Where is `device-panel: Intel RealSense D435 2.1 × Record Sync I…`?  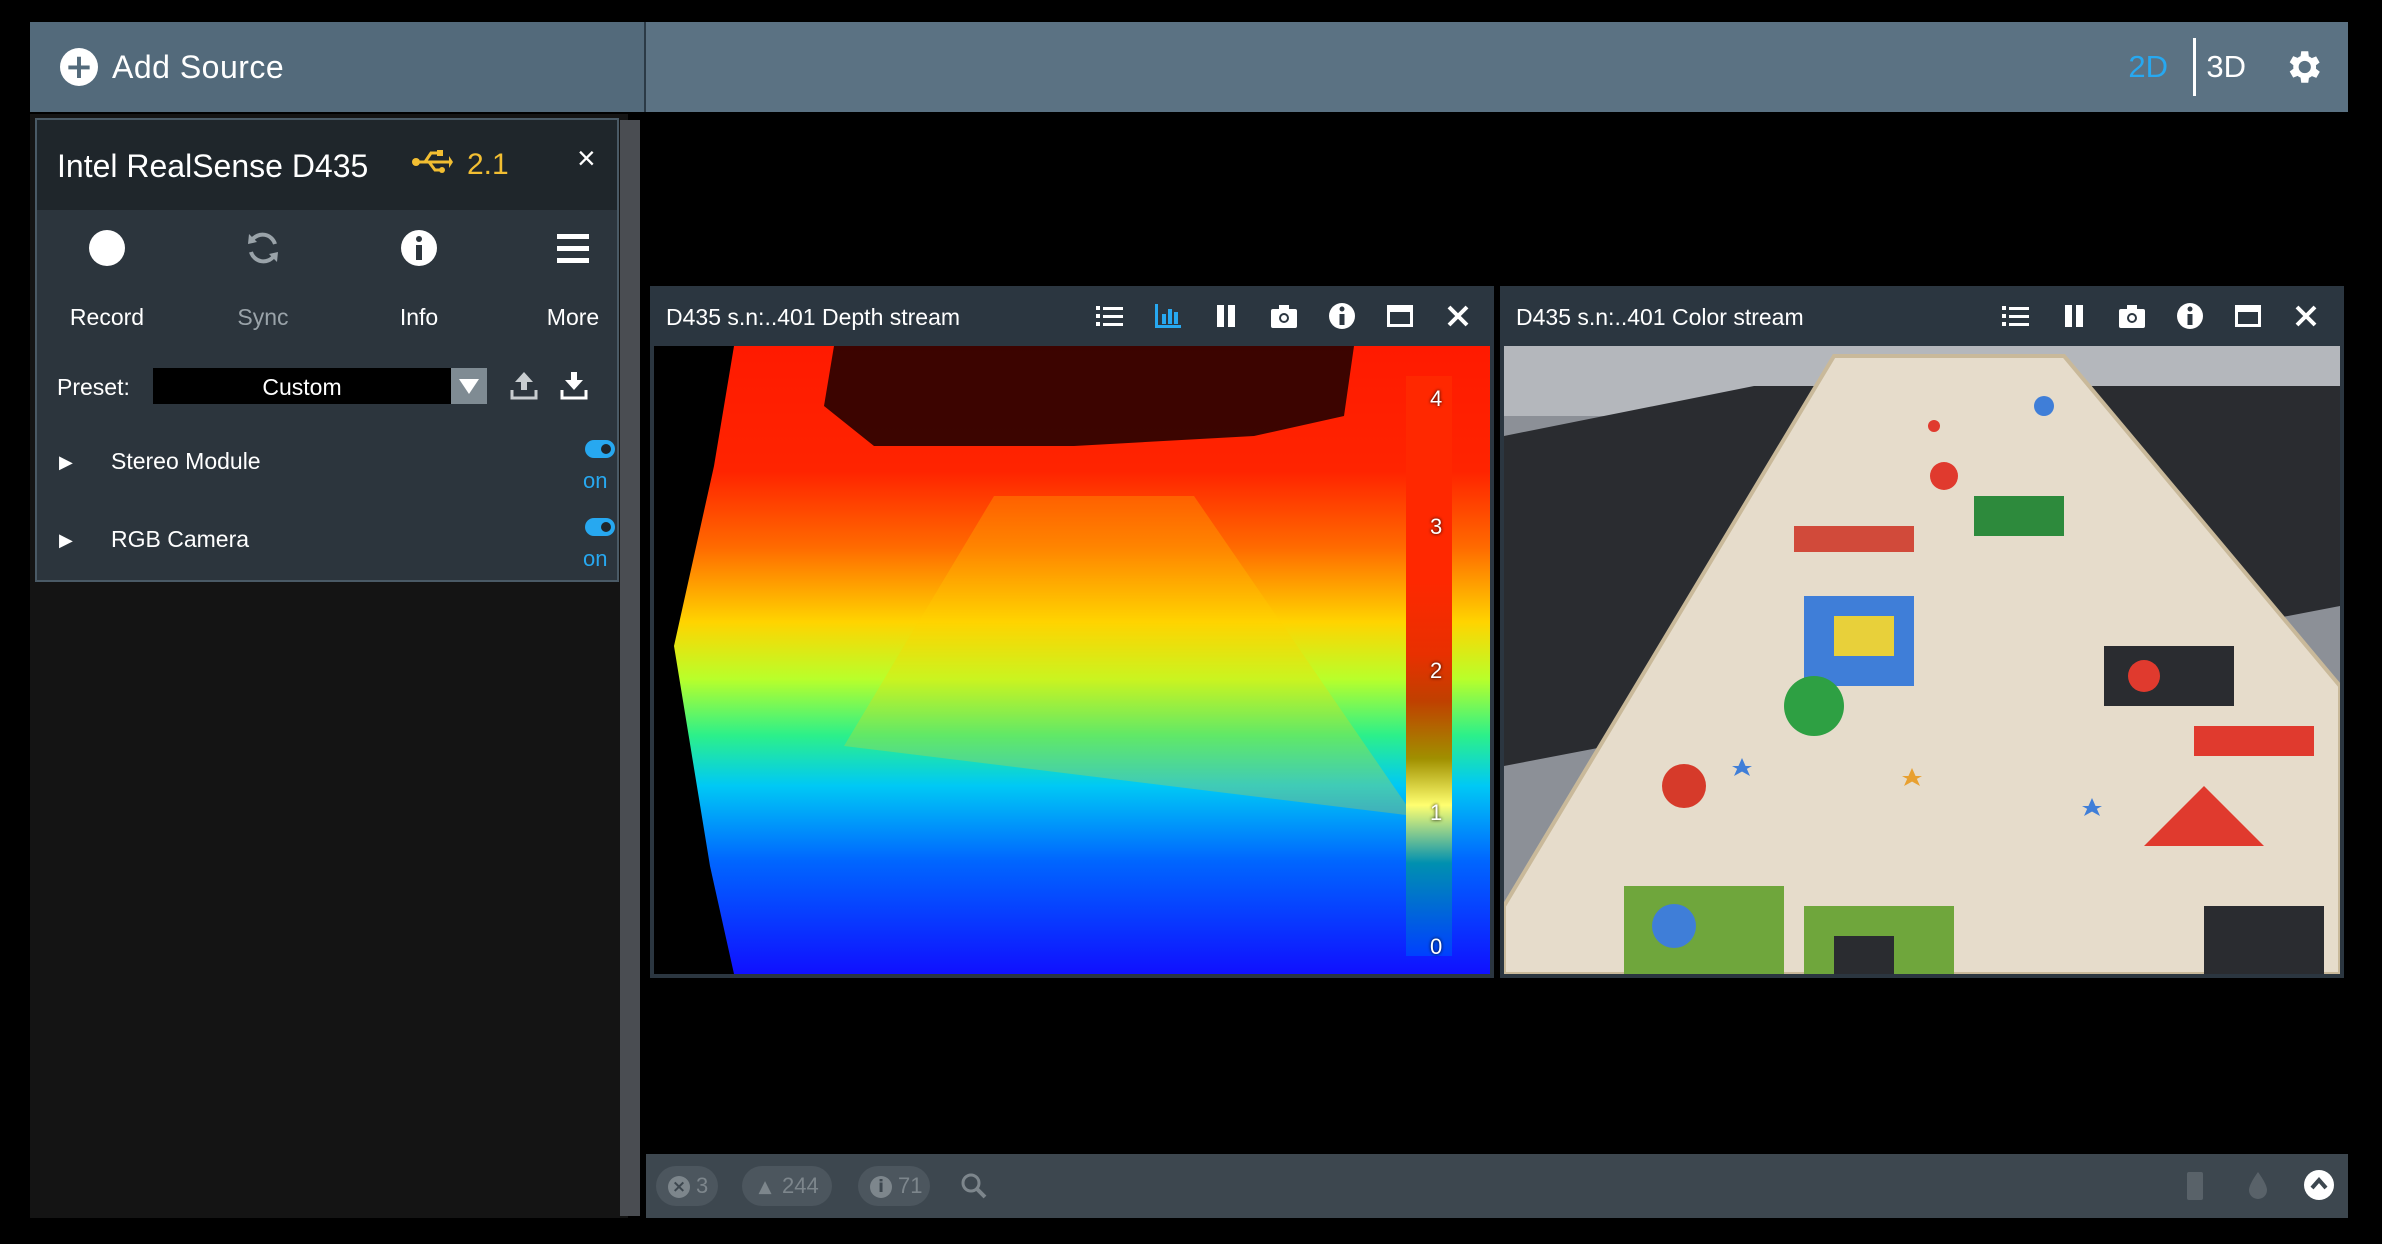
device-panel: Intel RealSense D435 2.1 × Record Sync I… is located at coordinates (327, 350).